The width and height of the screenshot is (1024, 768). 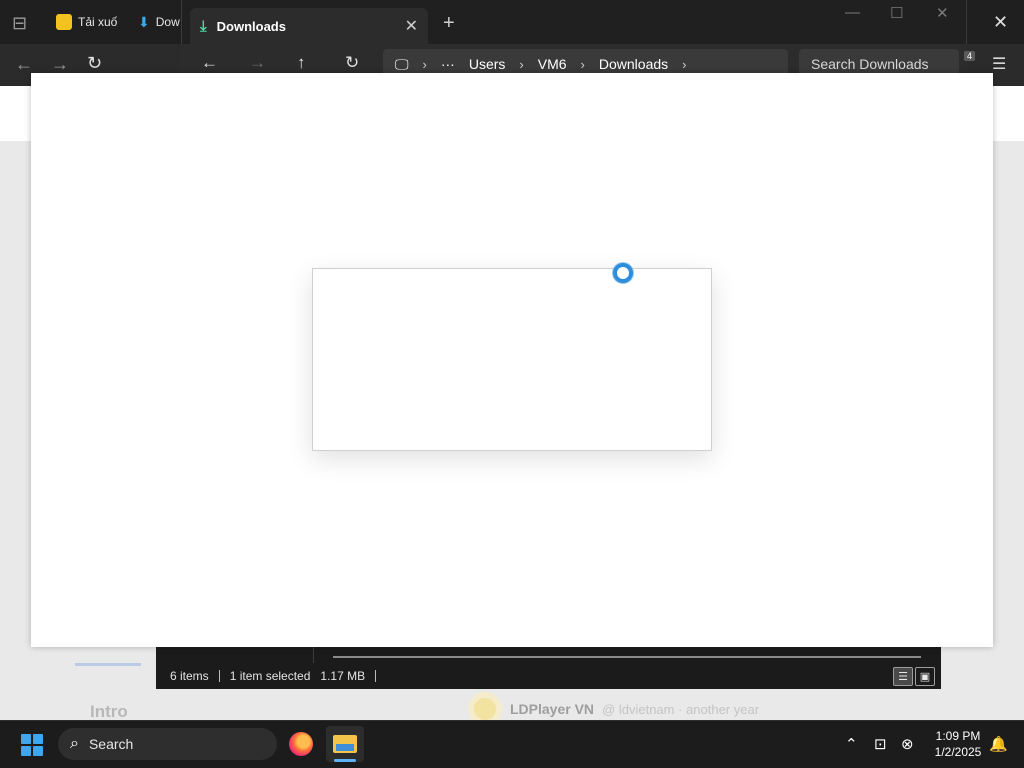 What do you see at coordinates (309, 26) in the screenshot?
I see `explorer-tab-downloads: ⤓ Downloads ✕` at bounding box center [309, 26].